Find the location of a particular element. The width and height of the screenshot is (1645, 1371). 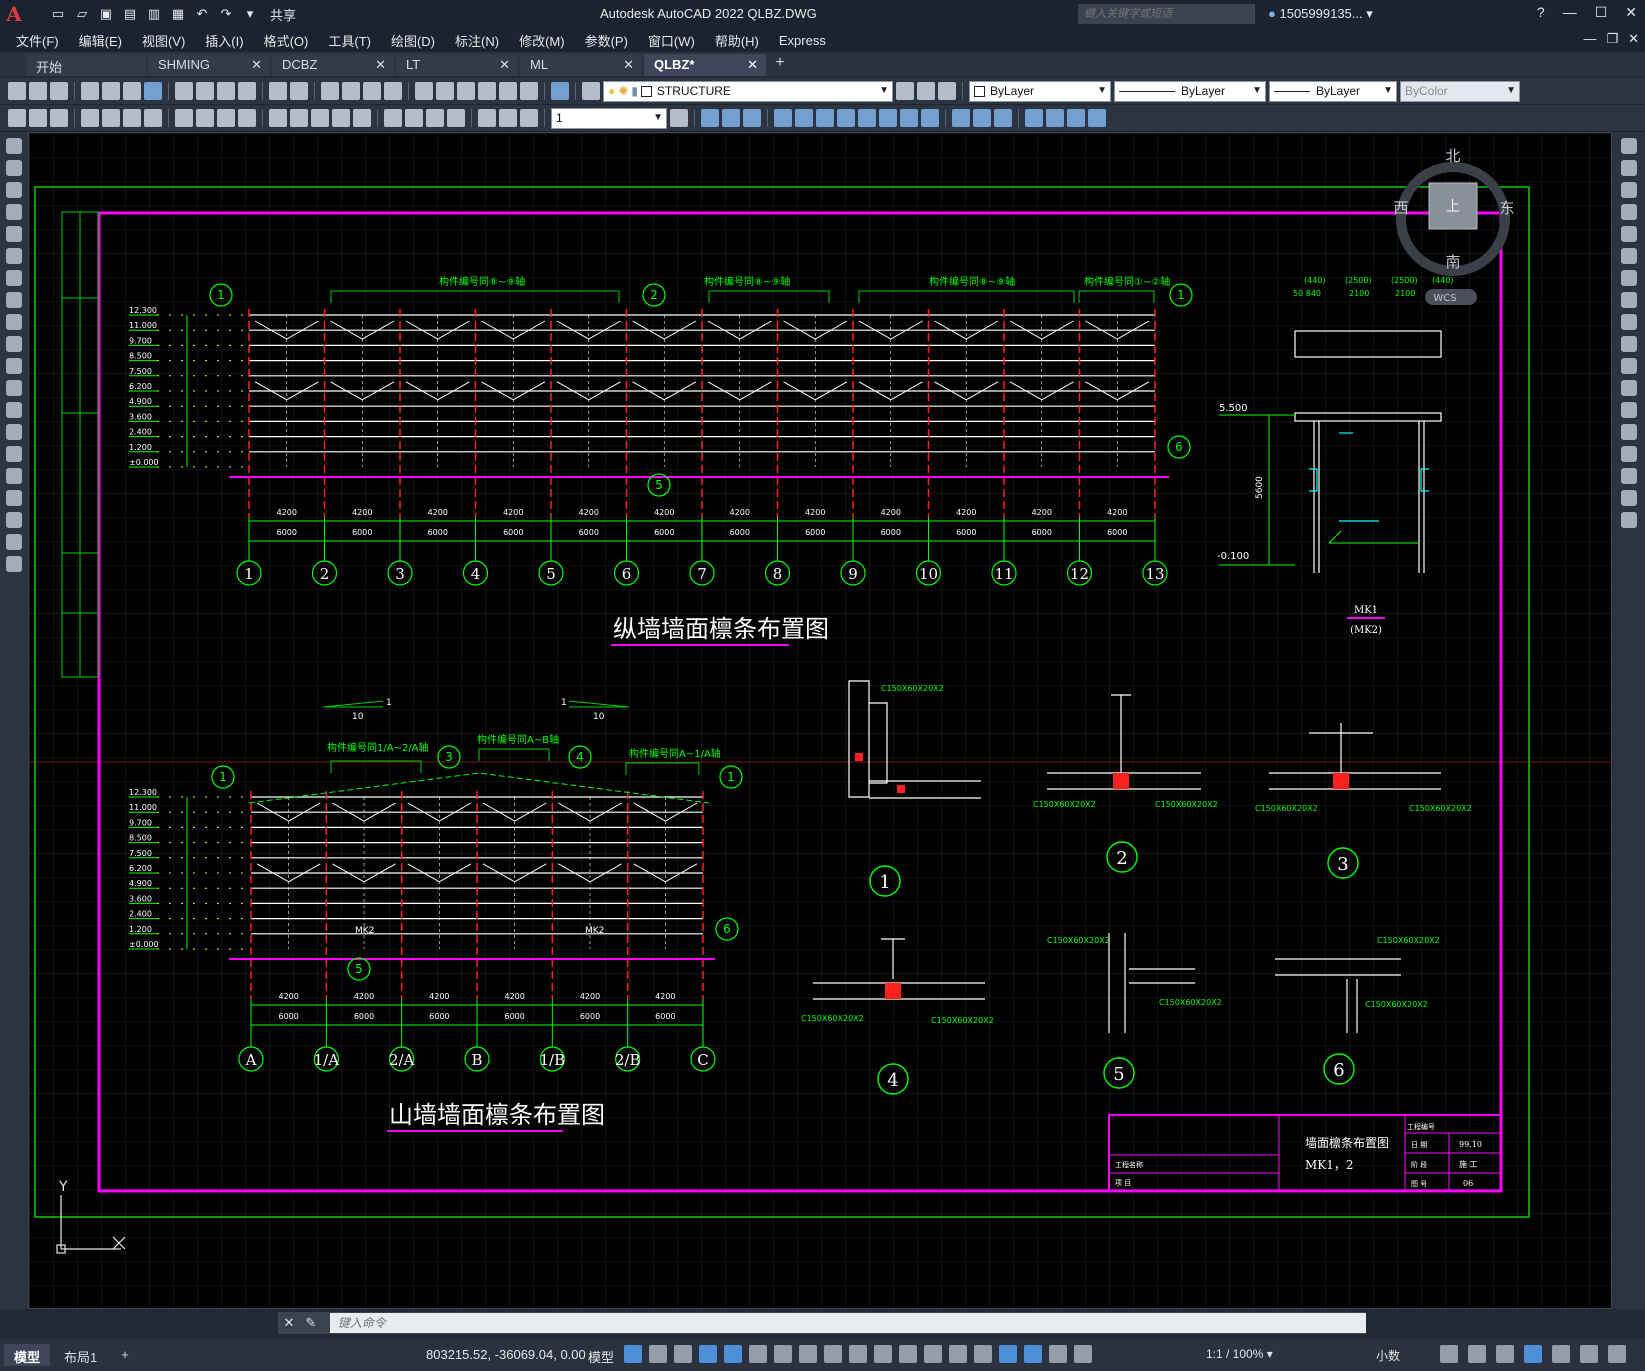

match-properties-icon is located at coordinates (247, 91).